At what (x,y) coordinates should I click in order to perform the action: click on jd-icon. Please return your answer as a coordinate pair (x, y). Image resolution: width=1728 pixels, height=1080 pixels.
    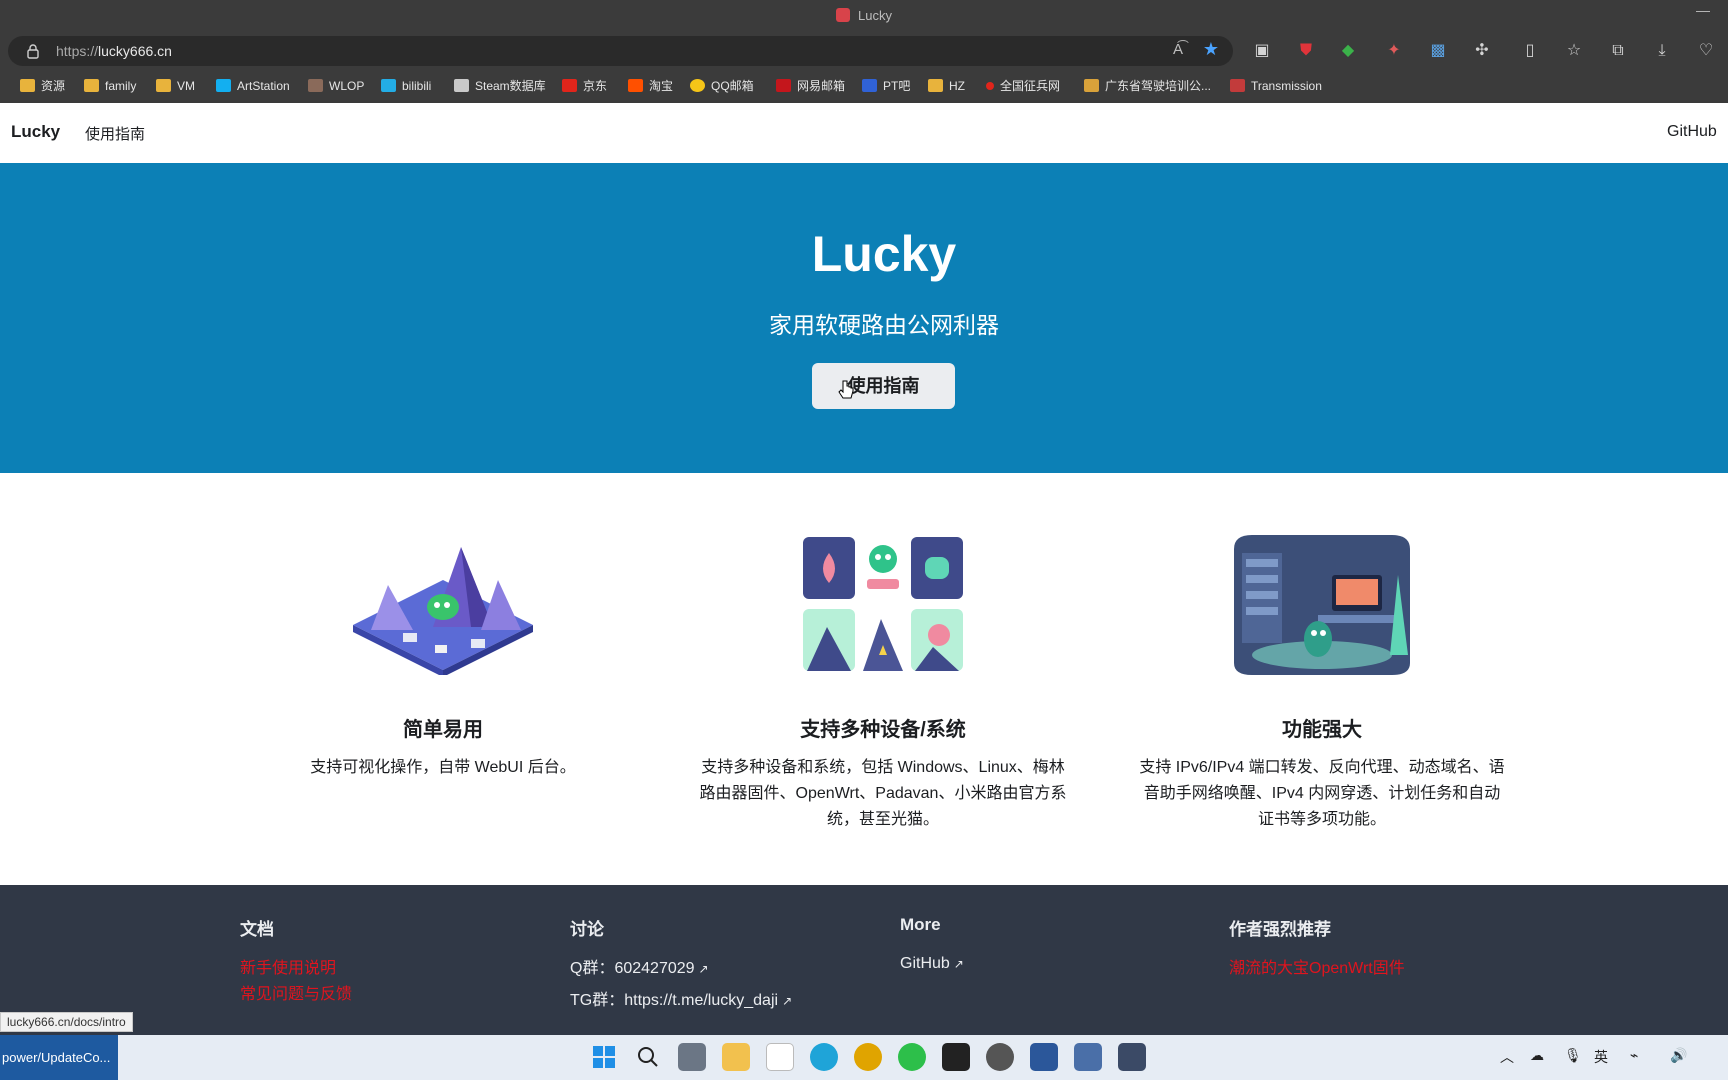
    Looking at the image, I should click on (569, 85).